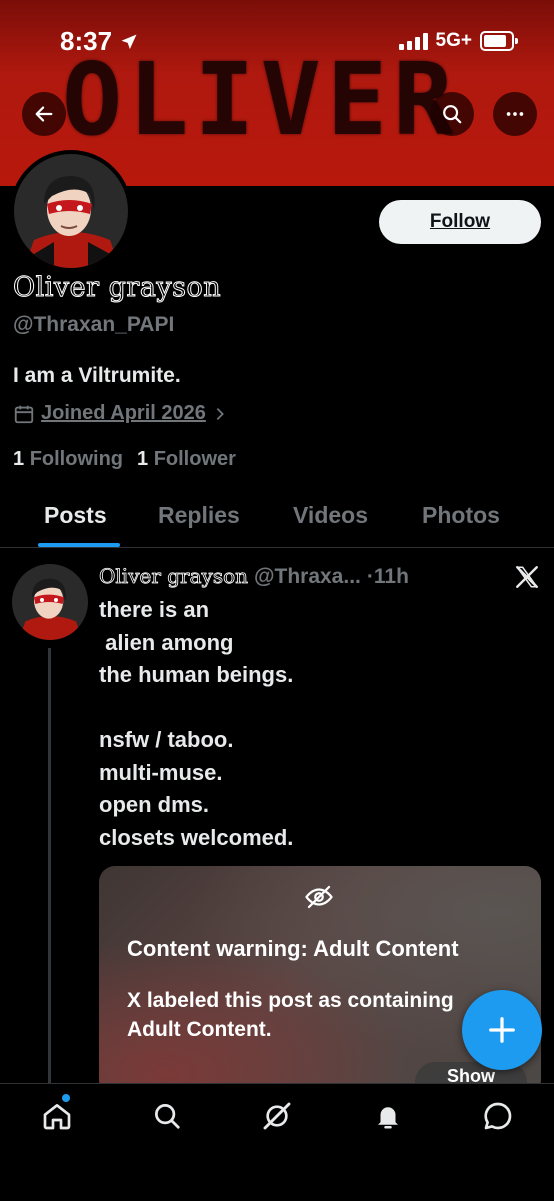  Describe the element at coordinates (97, 375) in the screenshot. I see `profile-bio: I am a Viltrumite.` at that location.